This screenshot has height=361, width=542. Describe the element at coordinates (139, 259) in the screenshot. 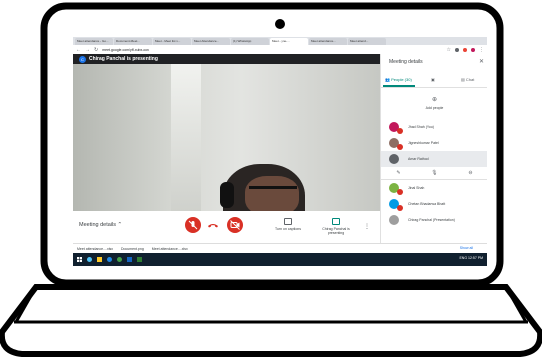

I see `excel-icon` at that location.